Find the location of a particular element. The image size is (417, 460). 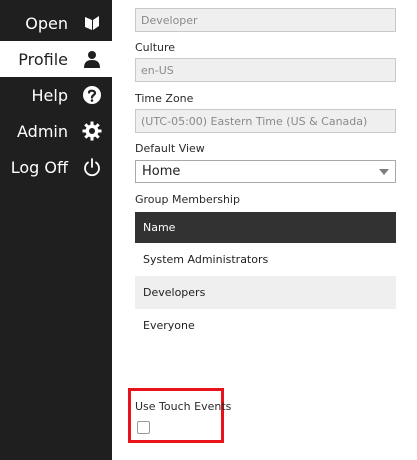

nav-help: Help is located at coordinates (56, 95).